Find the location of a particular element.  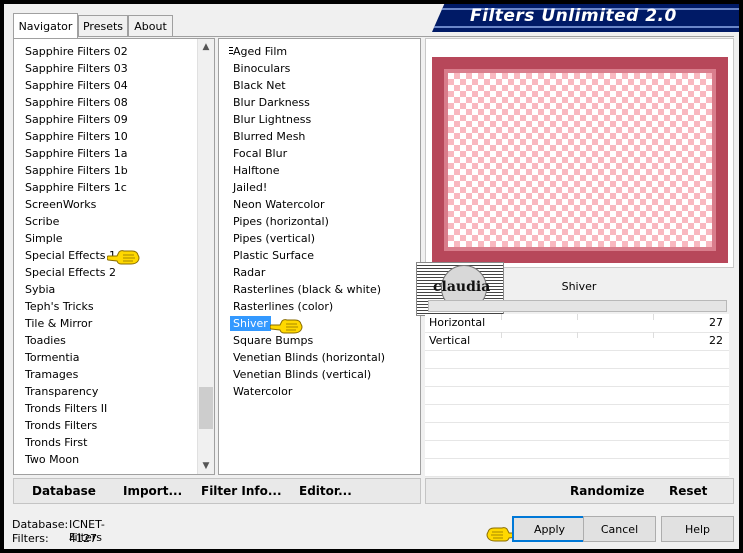

category-item: Tile & Mirror is located at coordinates (71, 323).